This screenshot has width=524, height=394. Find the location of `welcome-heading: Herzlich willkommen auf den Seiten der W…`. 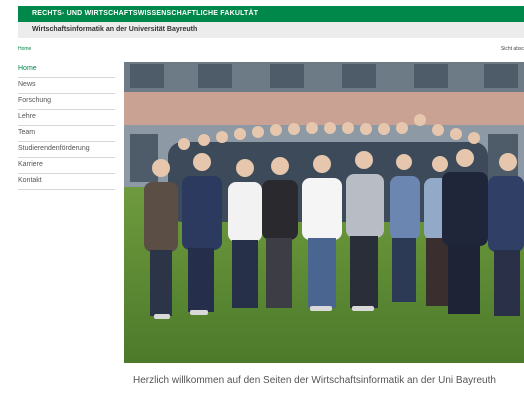

welcome-heading: Herzlich willkommen auf den Seiten der W… is located at coordinates (314, 380).